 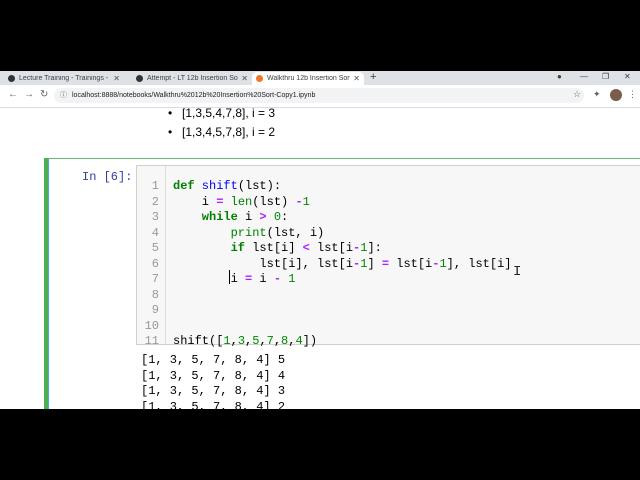 What do you see at coordinates (577, 94) in the screenshot?
I see `bookmark-star-icon: ☆` at bounding box center [577, 94].